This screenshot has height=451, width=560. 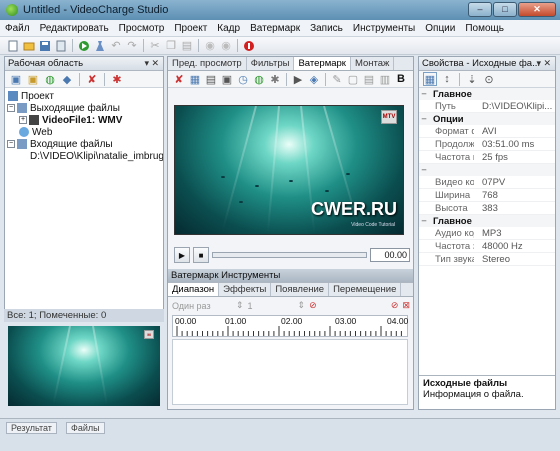 What do you see at coordinates (155, 46) in the screenshot?
I see `cut-icon: ✂` at bounding box center [155, 46].